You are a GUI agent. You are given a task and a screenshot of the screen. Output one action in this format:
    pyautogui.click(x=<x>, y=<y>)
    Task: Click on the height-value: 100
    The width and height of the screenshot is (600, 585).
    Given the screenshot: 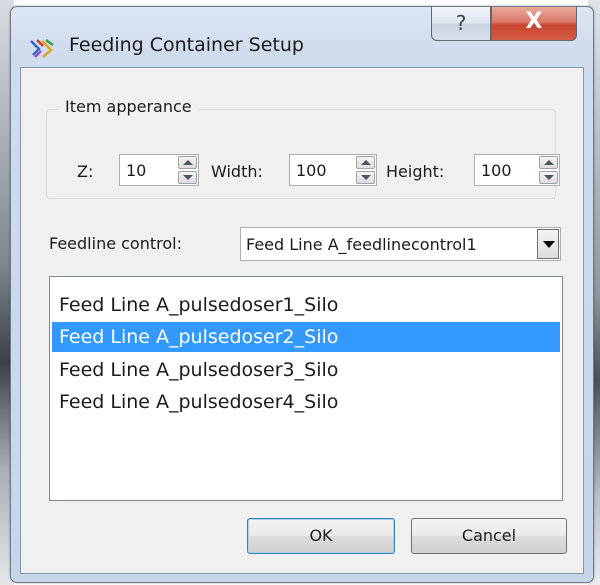 What is the action you would take?
    pyautogui.click(x=496, y=170)
    